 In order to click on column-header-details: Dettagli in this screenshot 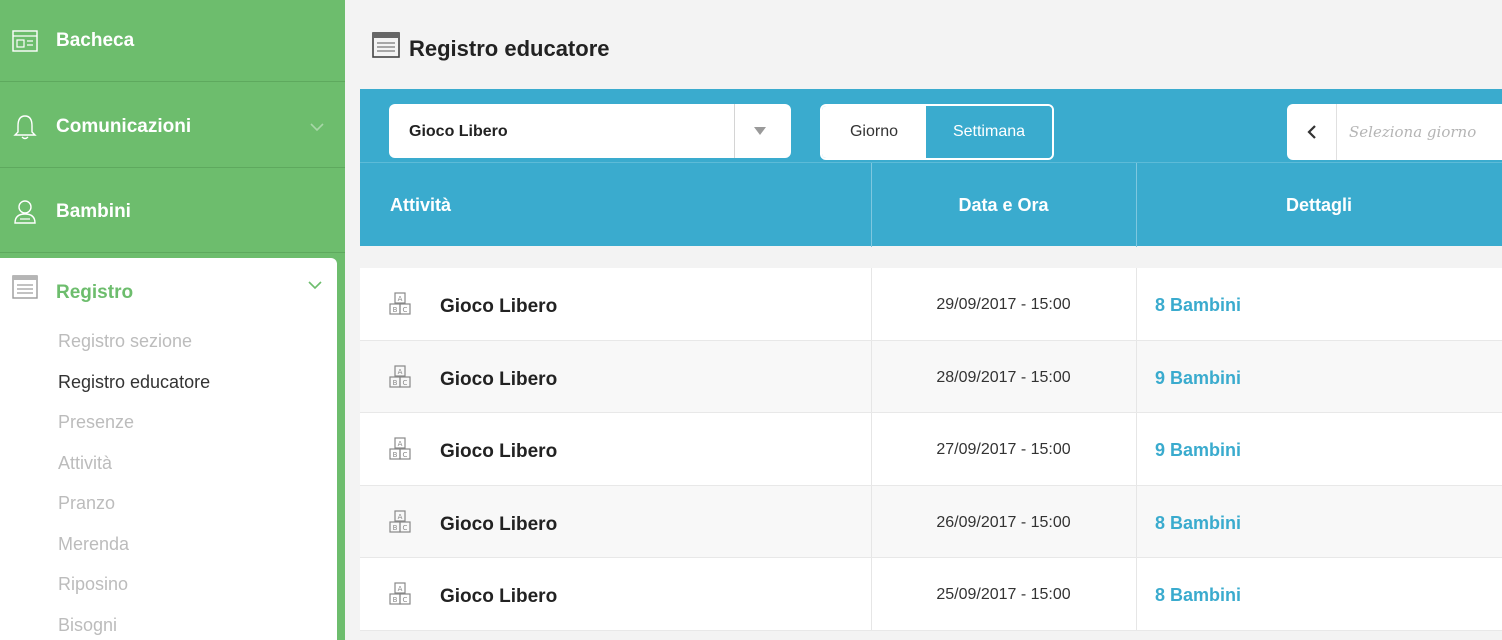, I will do `click(1318, 205)`.